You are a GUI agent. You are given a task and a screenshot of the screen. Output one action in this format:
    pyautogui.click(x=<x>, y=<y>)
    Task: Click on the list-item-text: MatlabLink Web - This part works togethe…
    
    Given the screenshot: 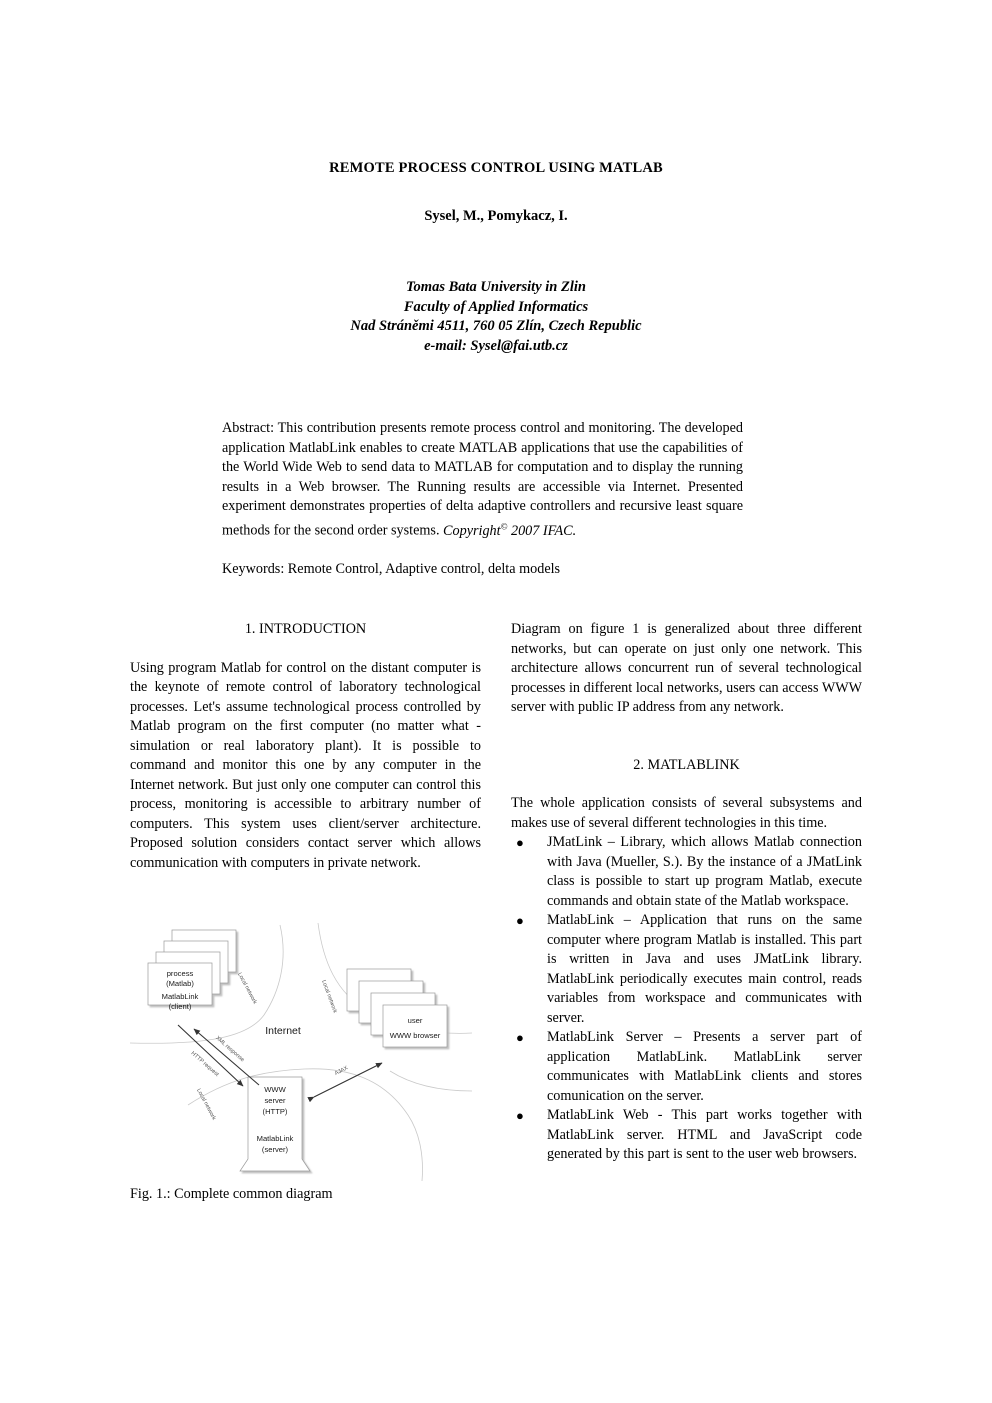 What is the action you would take?
    pyautogui.click(x=704, y=1134)
    